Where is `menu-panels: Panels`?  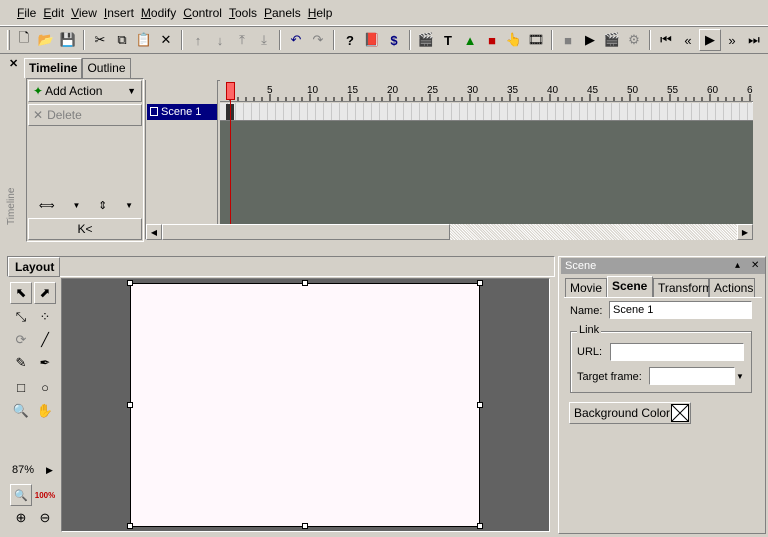 menu-panels: Panels is located at coordinates (282, 13).